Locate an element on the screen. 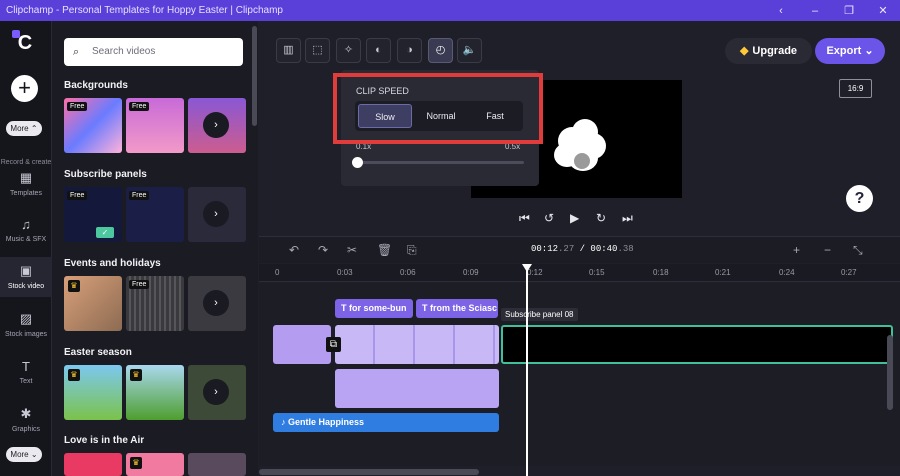 The image size is (900, 476). zoom-out-icon: − is located at coordinates (827, 250).